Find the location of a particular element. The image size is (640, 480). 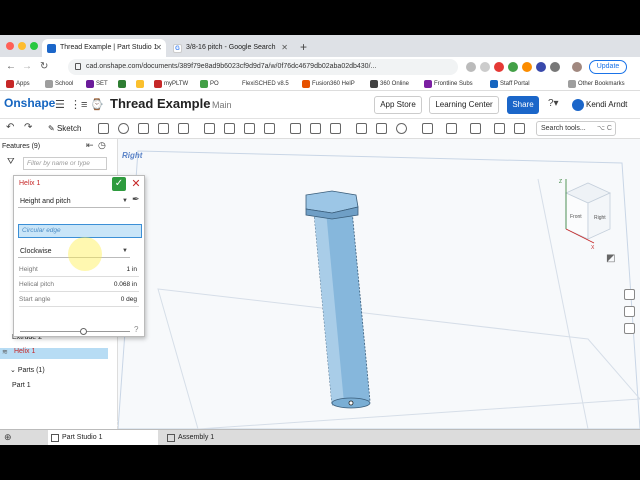

revolve-icon is located at coordinates (123, 128).